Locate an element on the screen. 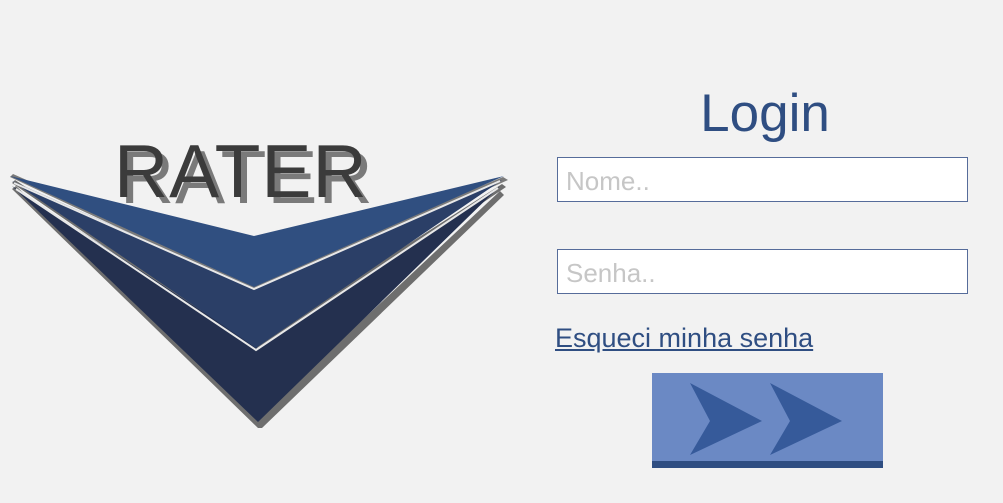 The image size is (1003, 503). logo-text: RATER is located at coordinates (241, 171).